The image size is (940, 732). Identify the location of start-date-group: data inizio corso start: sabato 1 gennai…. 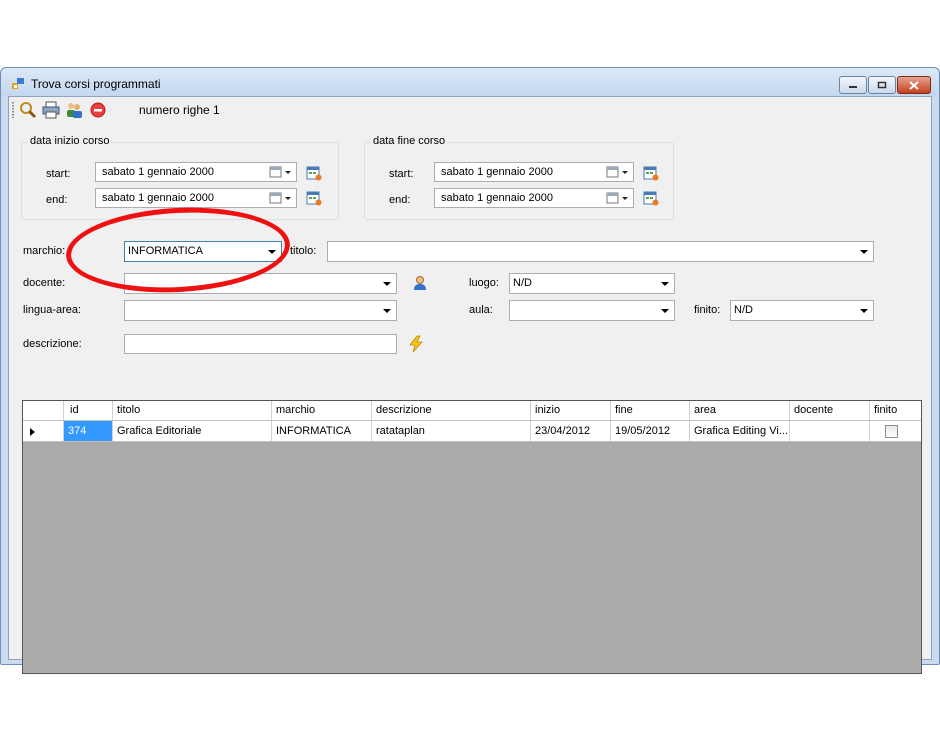
(180, 177).